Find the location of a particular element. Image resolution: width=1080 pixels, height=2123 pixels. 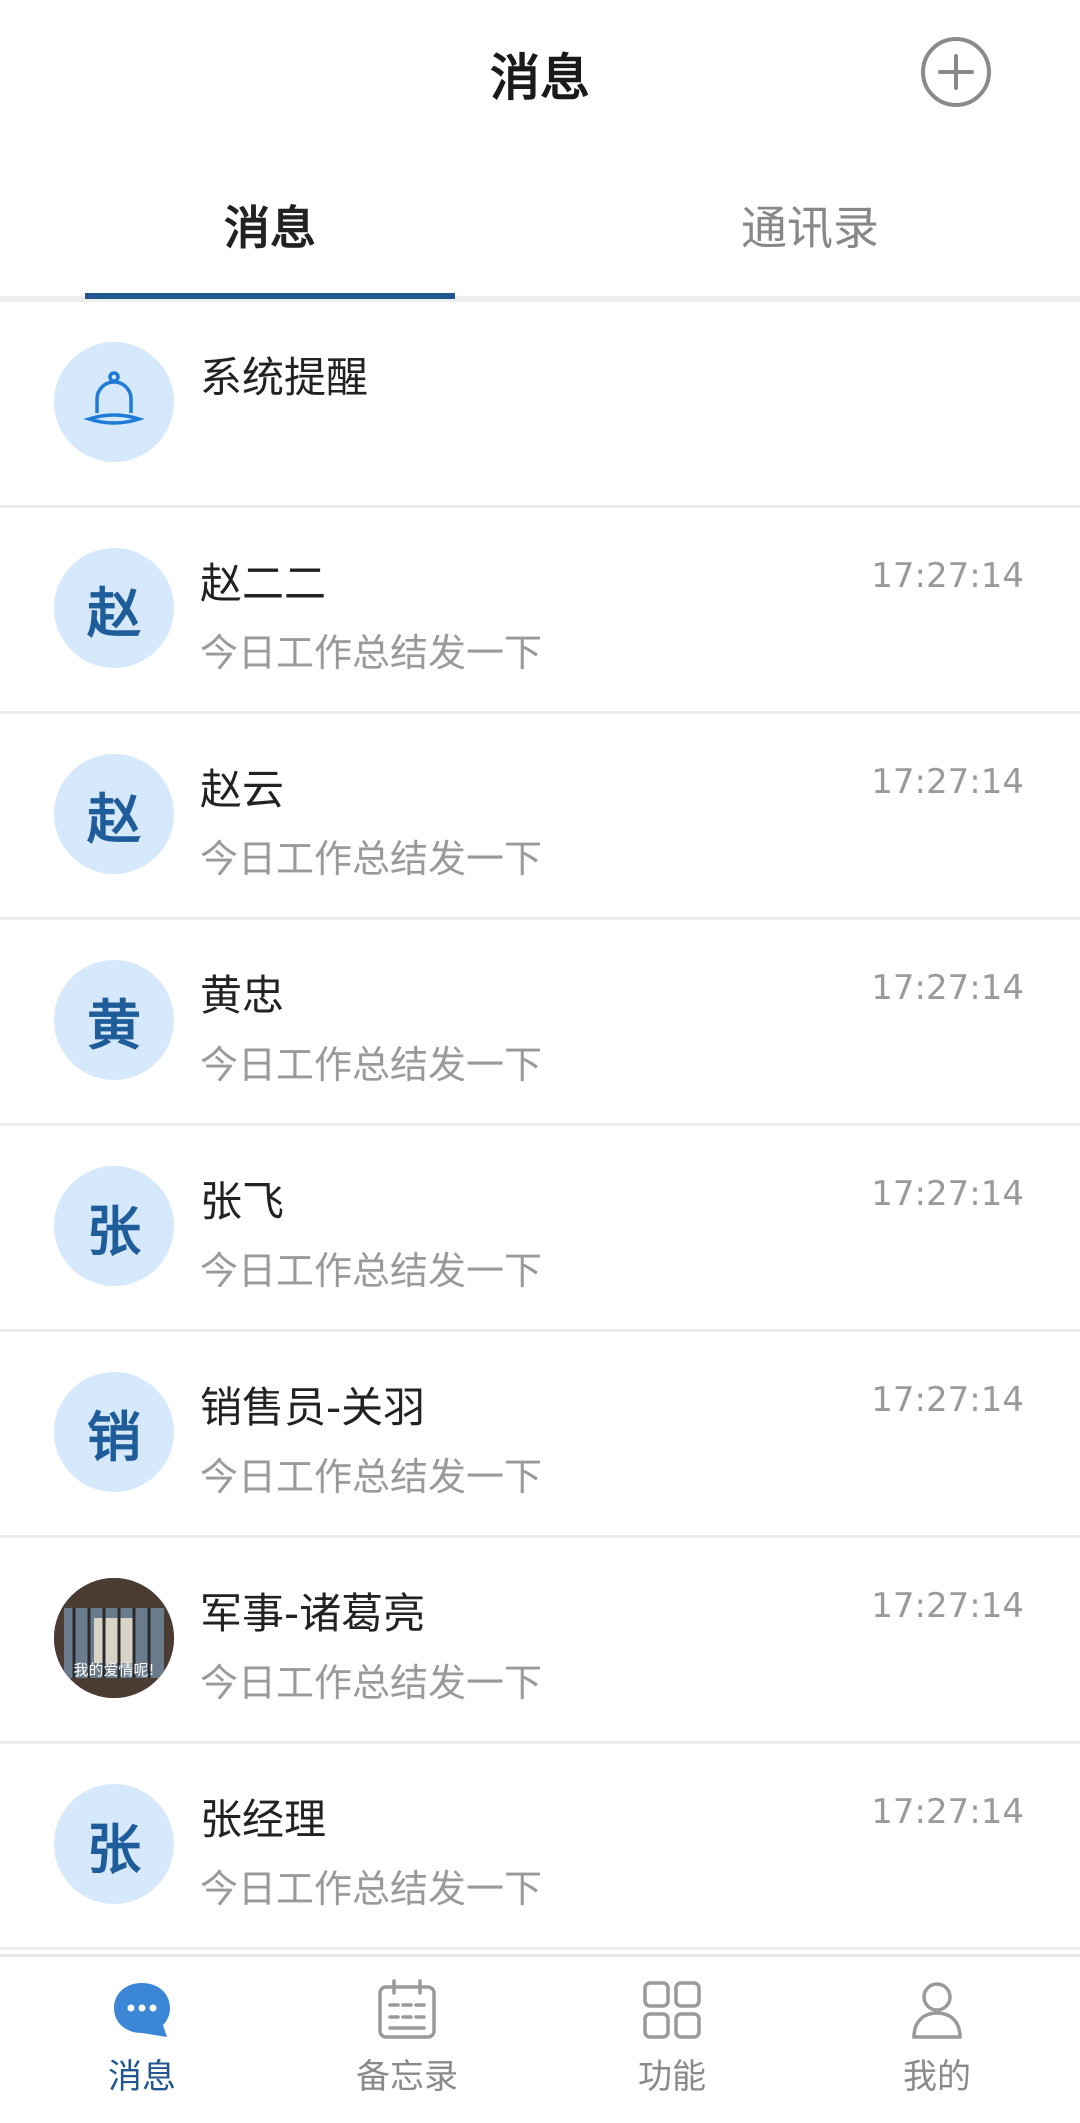

list-item: 赵 赵云 今日工作总结发一下 17:27:14 is located at coordinates (540, 817).